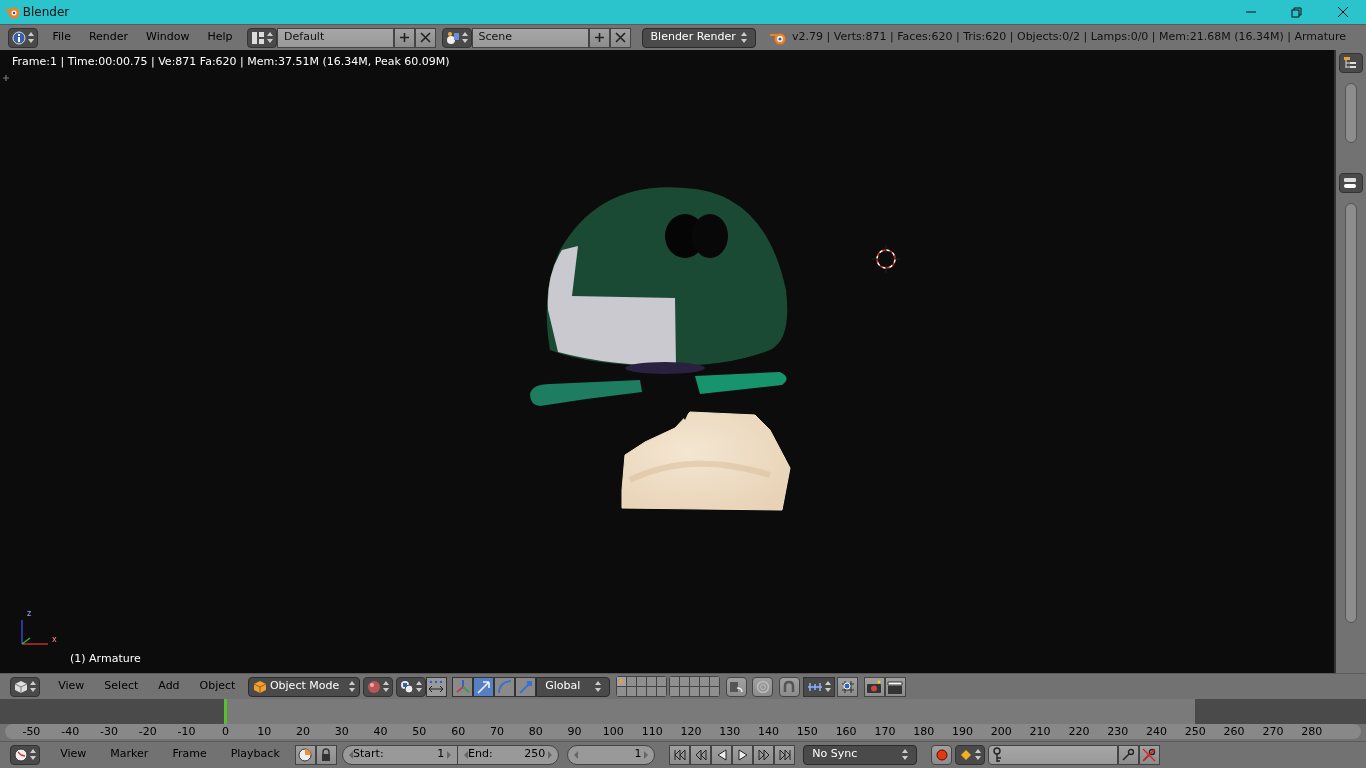  What do you see at coordinates (54, 640) in the screenshot?
I see `axis-label: x` at bounding box center [54, 640].